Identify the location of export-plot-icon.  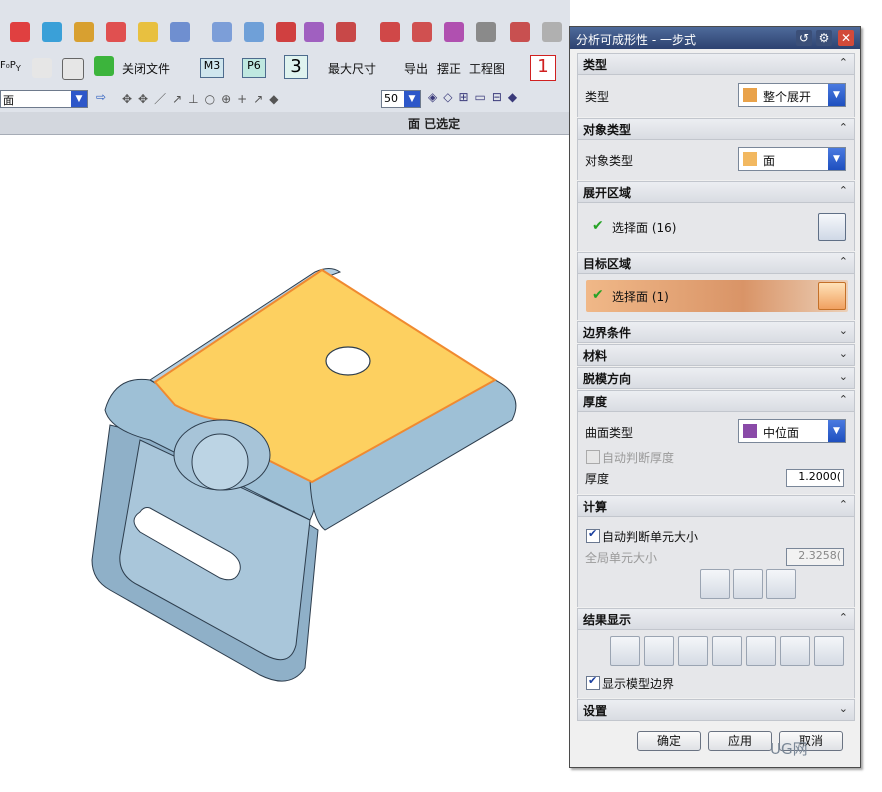
(795, 651).